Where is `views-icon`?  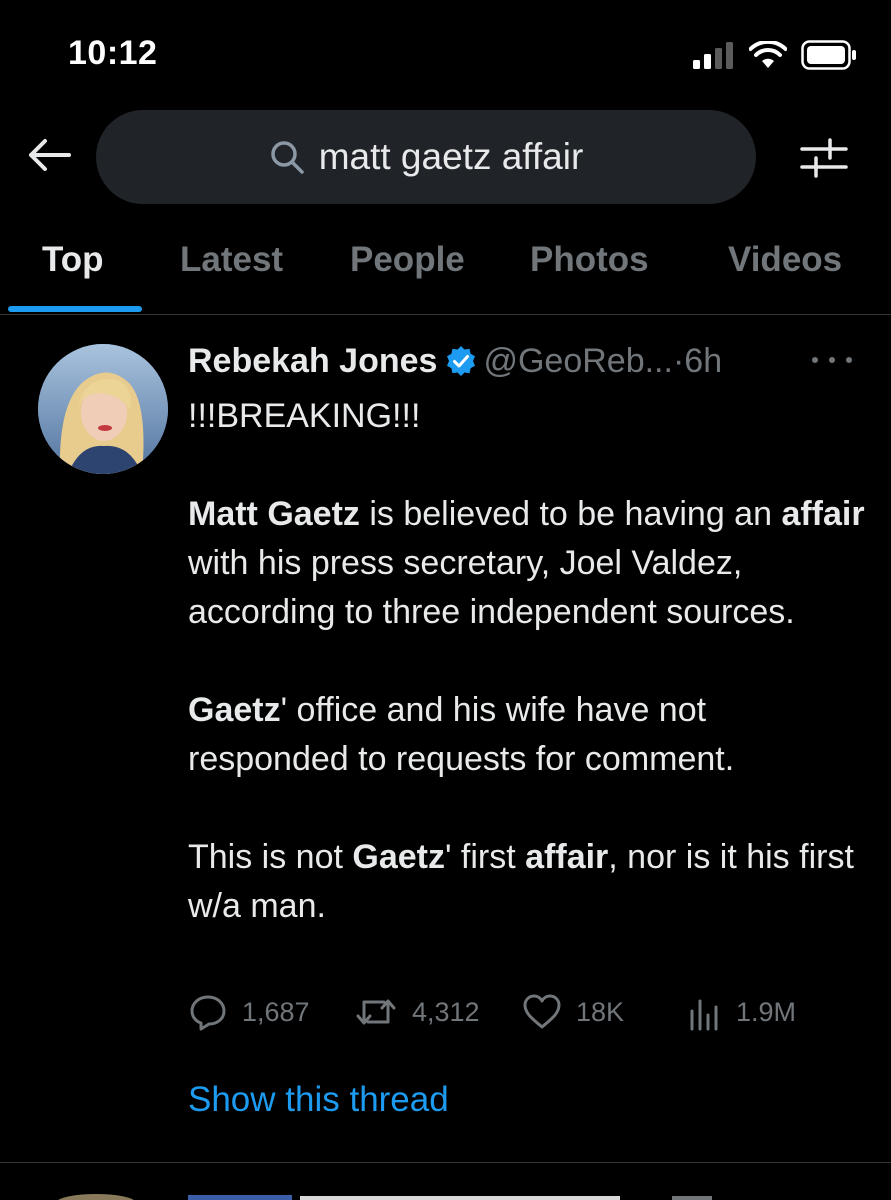 views-icon is located at coordinates (704, 1015).